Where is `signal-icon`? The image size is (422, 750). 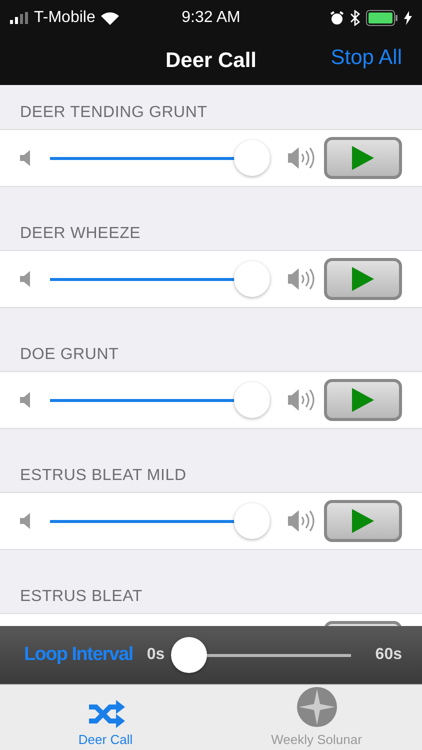
signal-icon is located at coordinates (19, 18).